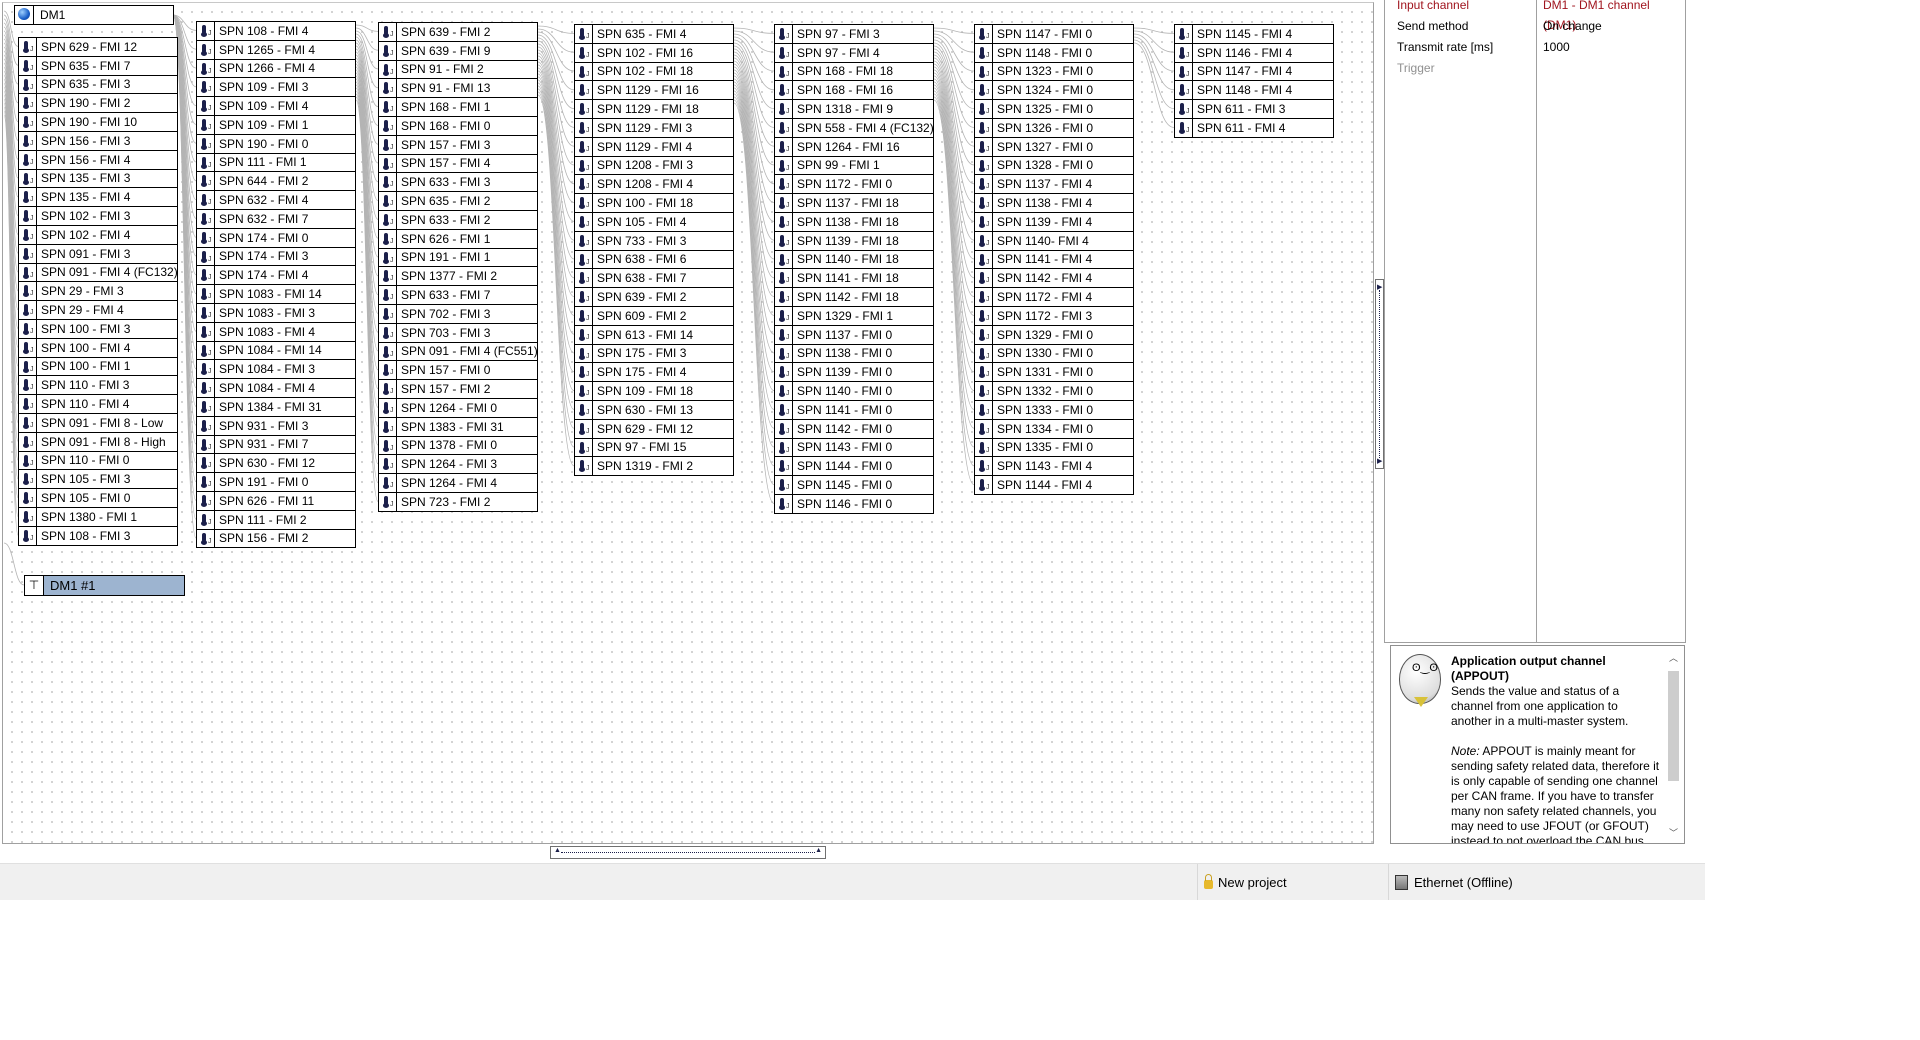  I want to click on channel-item: J SPN 1143 - FMI 0, so click(854, 448).